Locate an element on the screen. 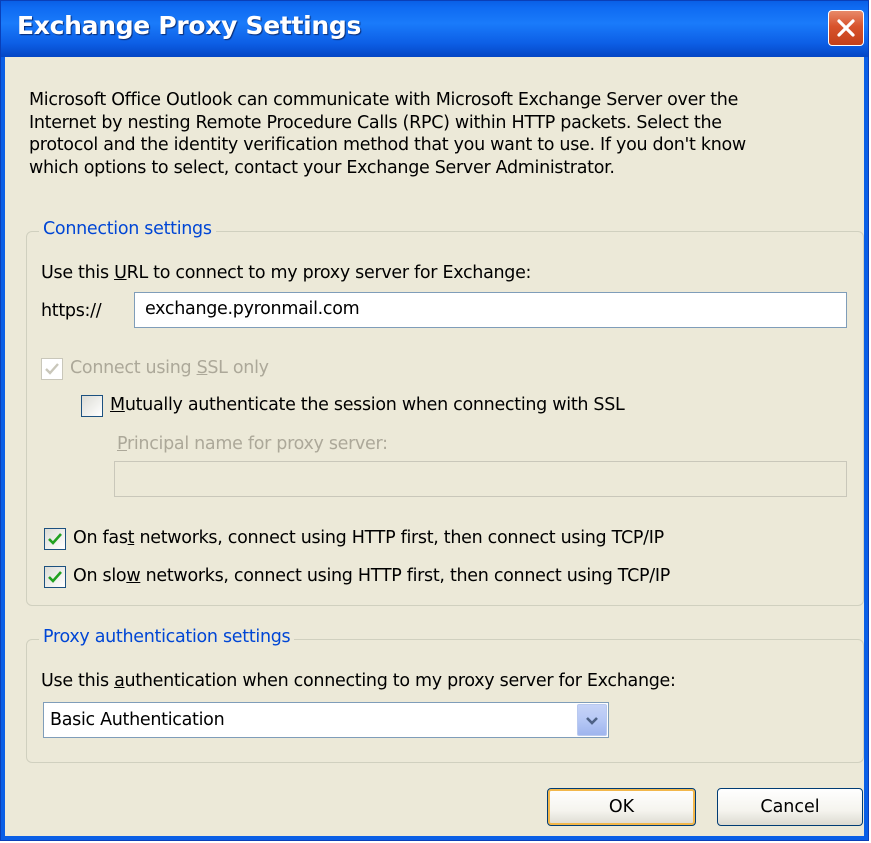 The height and width of the screenshot is (843, 871). ssl-only-checkbox is located at coordinates (52, 369).